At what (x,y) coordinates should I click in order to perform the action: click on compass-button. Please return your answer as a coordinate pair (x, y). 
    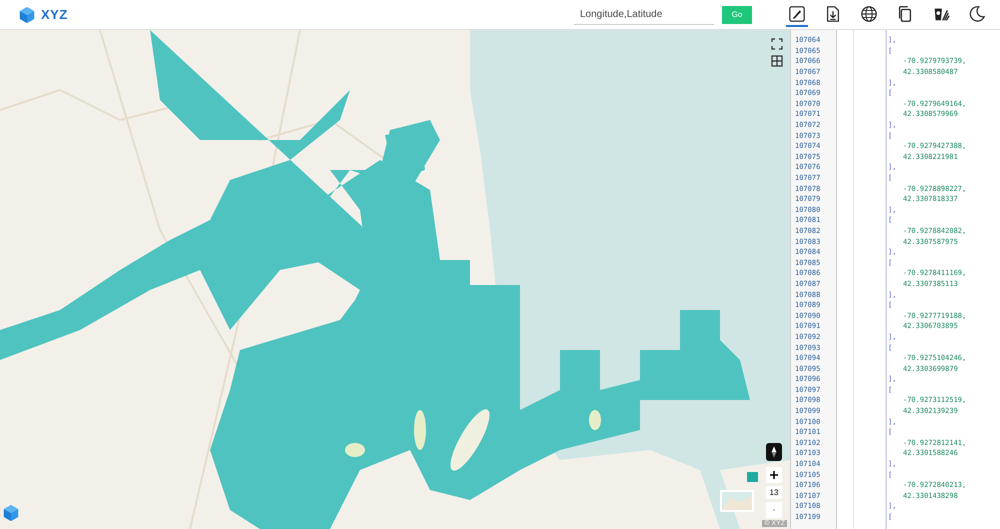
    Looking at the image, I should click on (774, 452).